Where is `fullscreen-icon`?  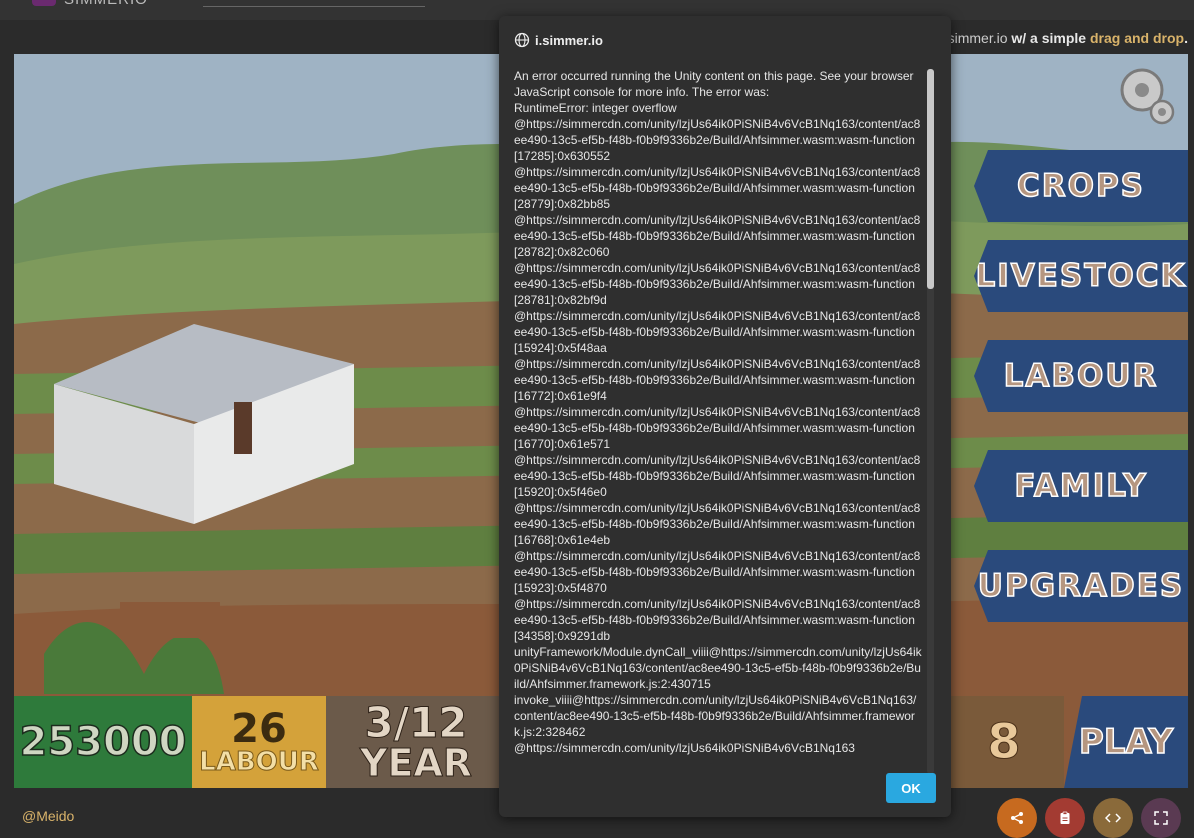 fullscreen-icon is located at coordinates (1161, 818).